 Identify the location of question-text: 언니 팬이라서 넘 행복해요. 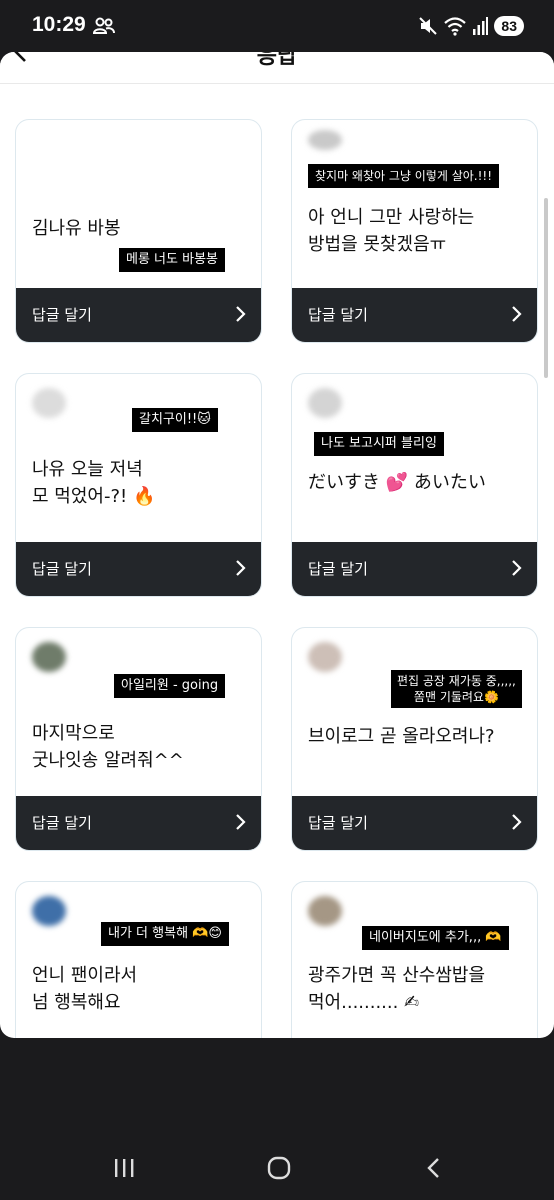
(85, 989).